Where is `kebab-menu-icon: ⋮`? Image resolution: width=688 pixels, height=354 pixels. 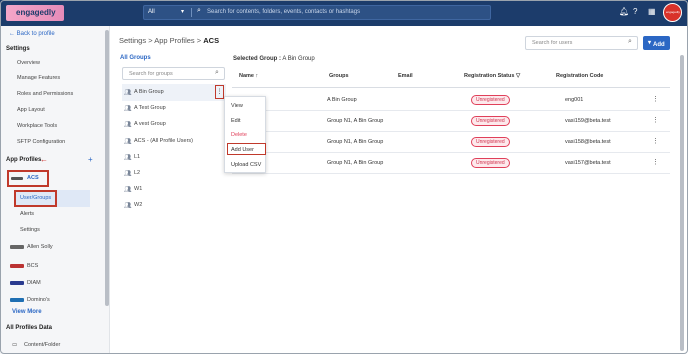
kebab-menu-icon: ⋮ is located at coordinates (219, 92).